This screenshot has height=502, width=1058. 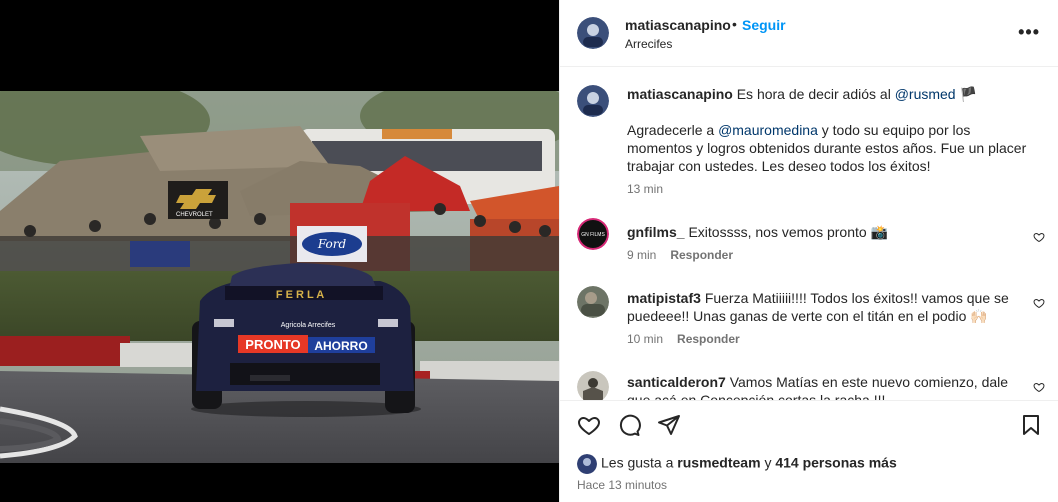 What do you see at coordinates (764, 25) in the screenshot?
I see `follow-button: Seguir` at bounding box center [764, 25].